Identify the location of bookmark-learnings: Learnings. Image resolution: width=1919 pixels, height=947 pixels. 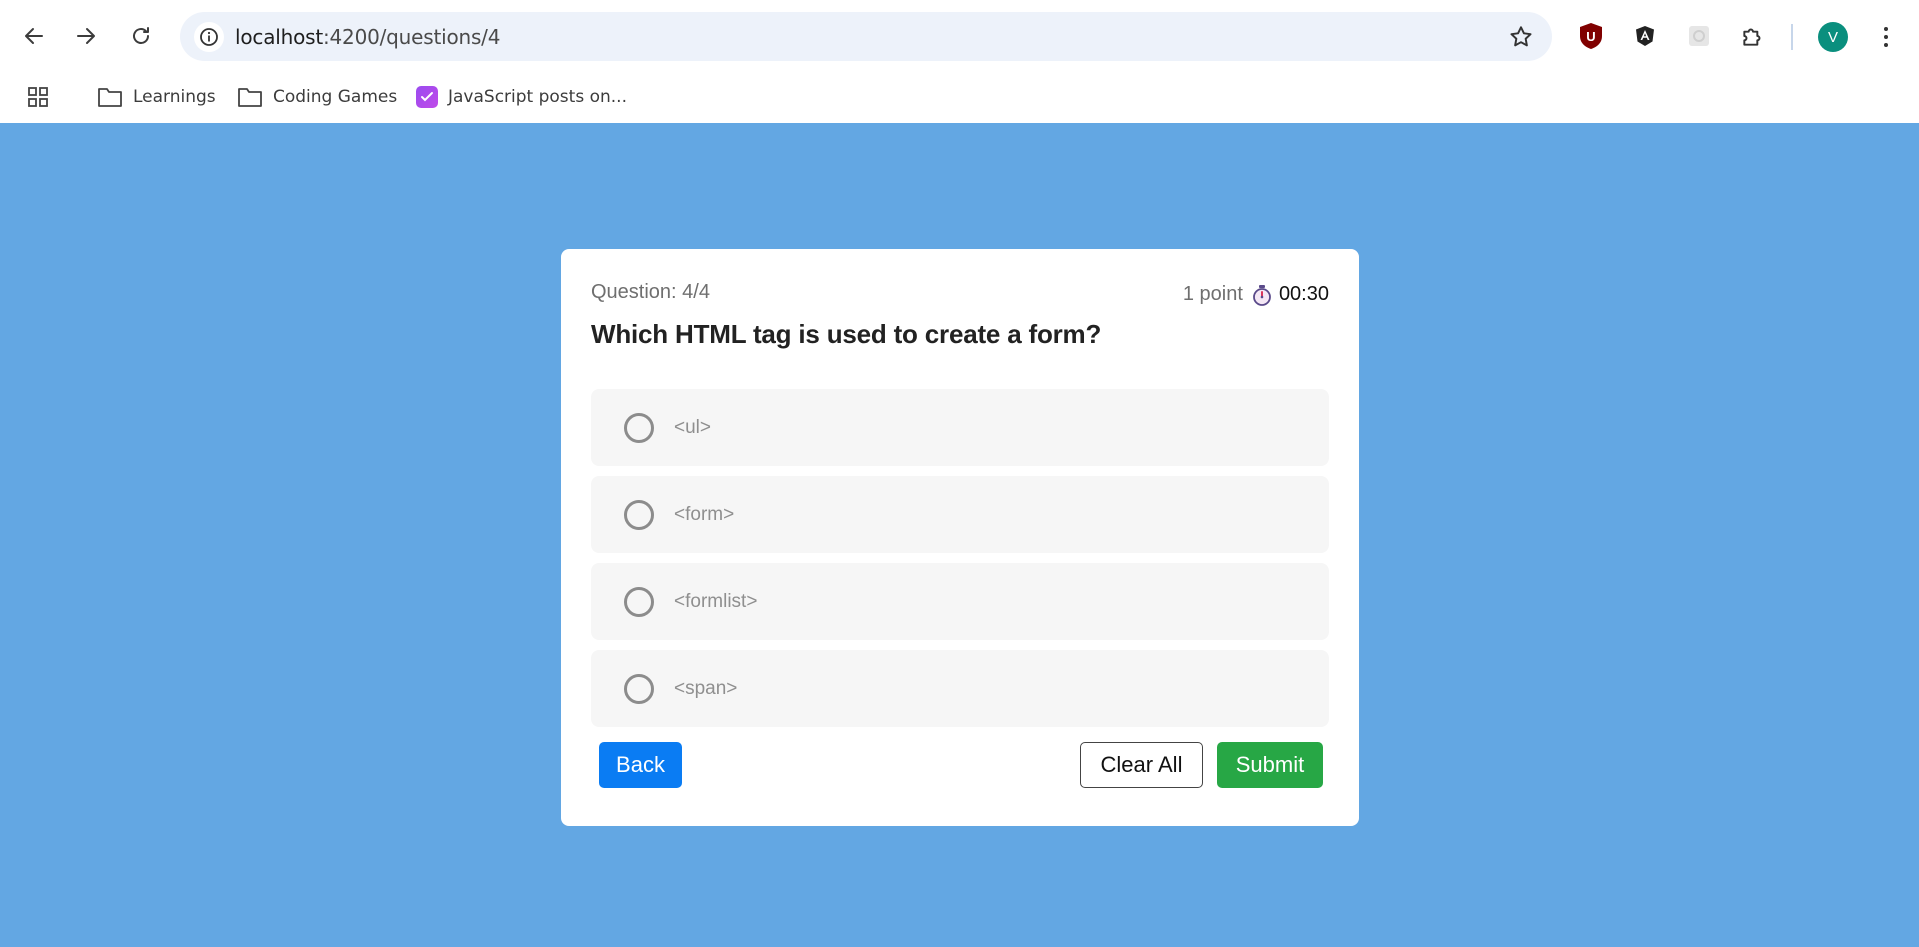
(156, 97).